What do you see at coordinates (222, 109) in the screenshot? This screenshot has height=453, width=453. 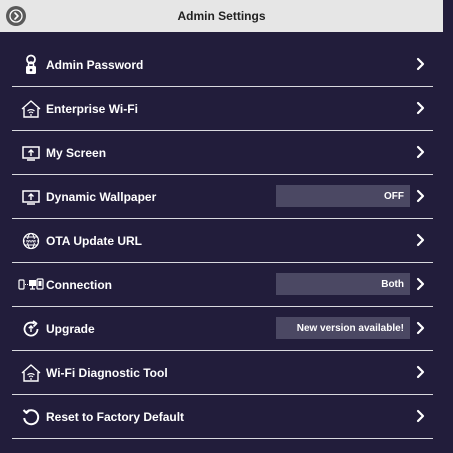 I see `setting-enterprise-wifi: Enterprise Wi-Fi` at bounding box center [222, 109].